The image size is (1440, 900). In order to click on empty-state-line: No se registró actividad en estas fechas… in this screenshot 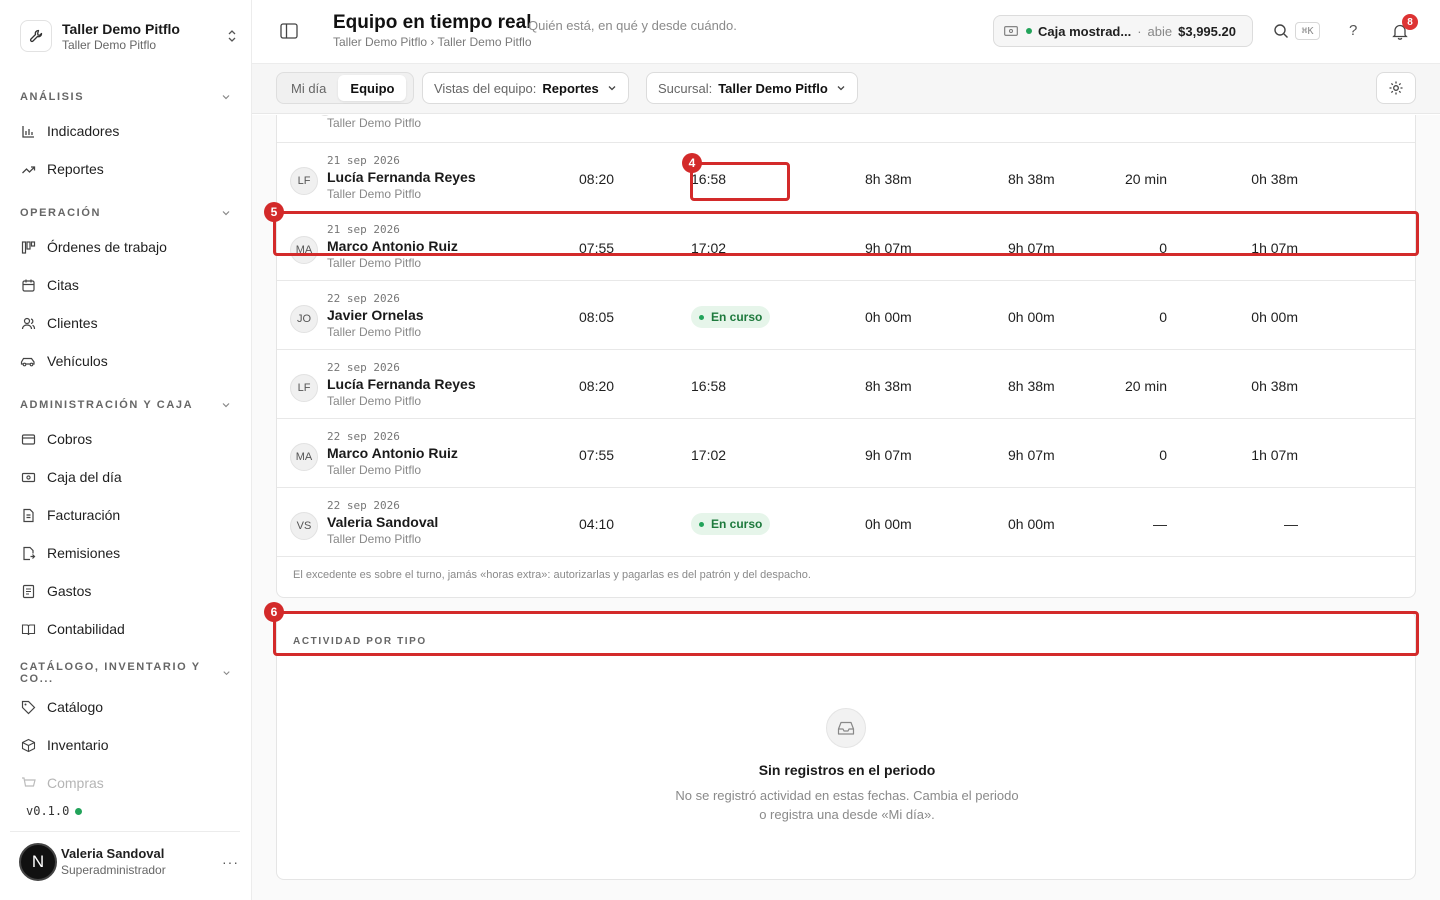, I will do `click(847, 795)`.